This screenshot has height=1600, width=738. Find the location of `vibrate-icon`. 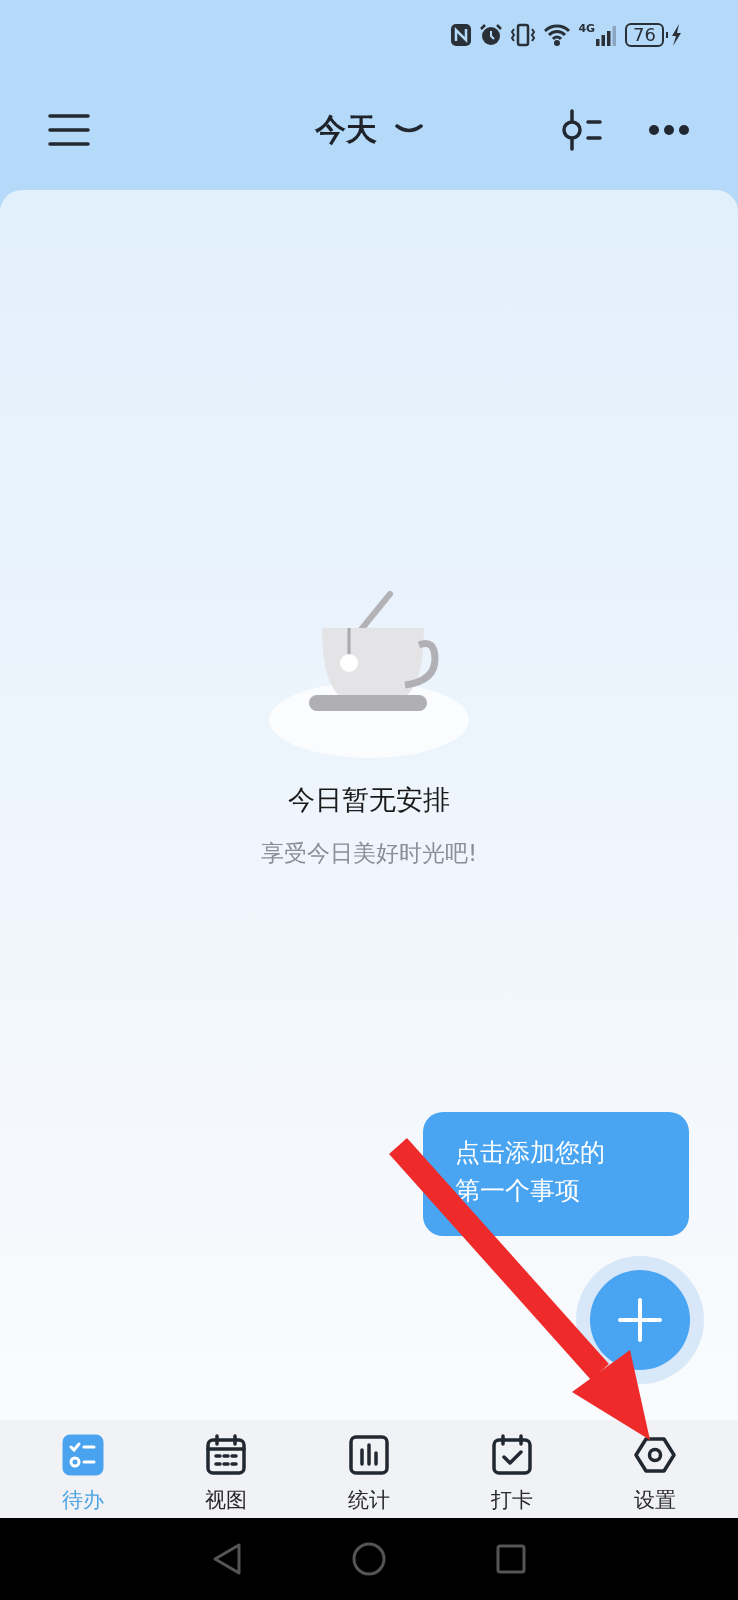

vibrate-icon is located at coordinates (523, 35).